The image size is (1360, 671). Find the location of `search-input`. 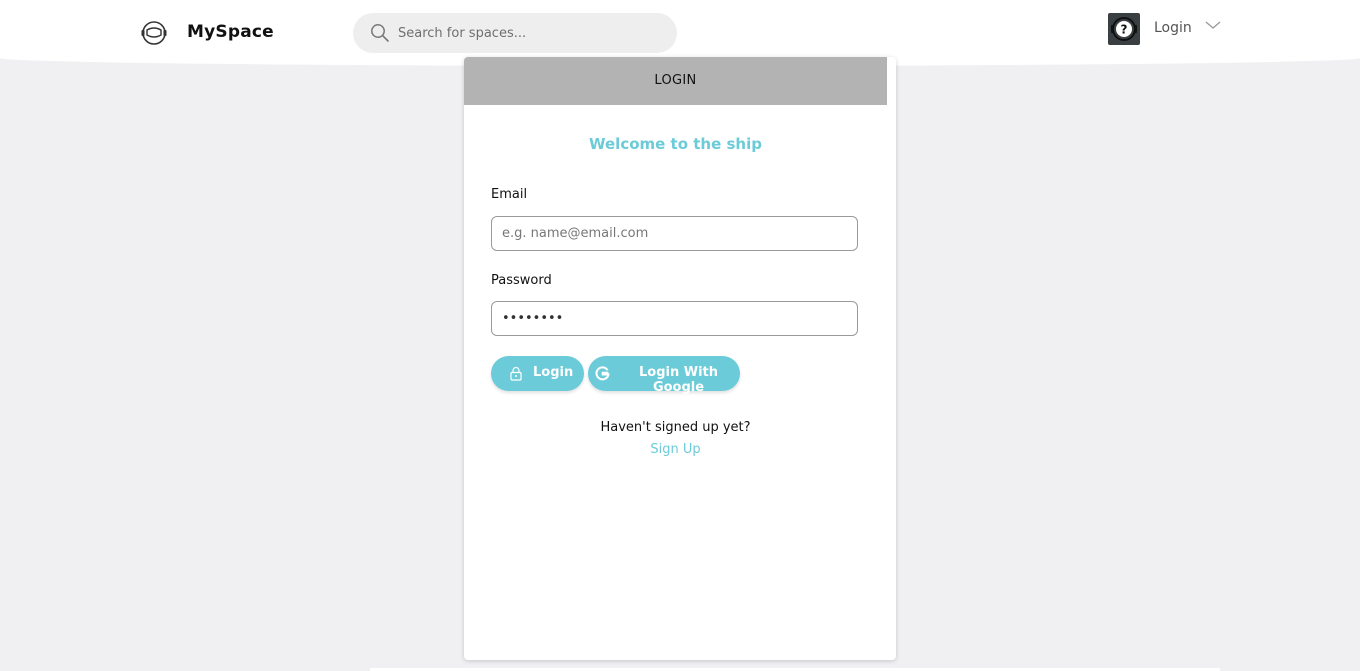

search-input is located at coordinates (528, 33).